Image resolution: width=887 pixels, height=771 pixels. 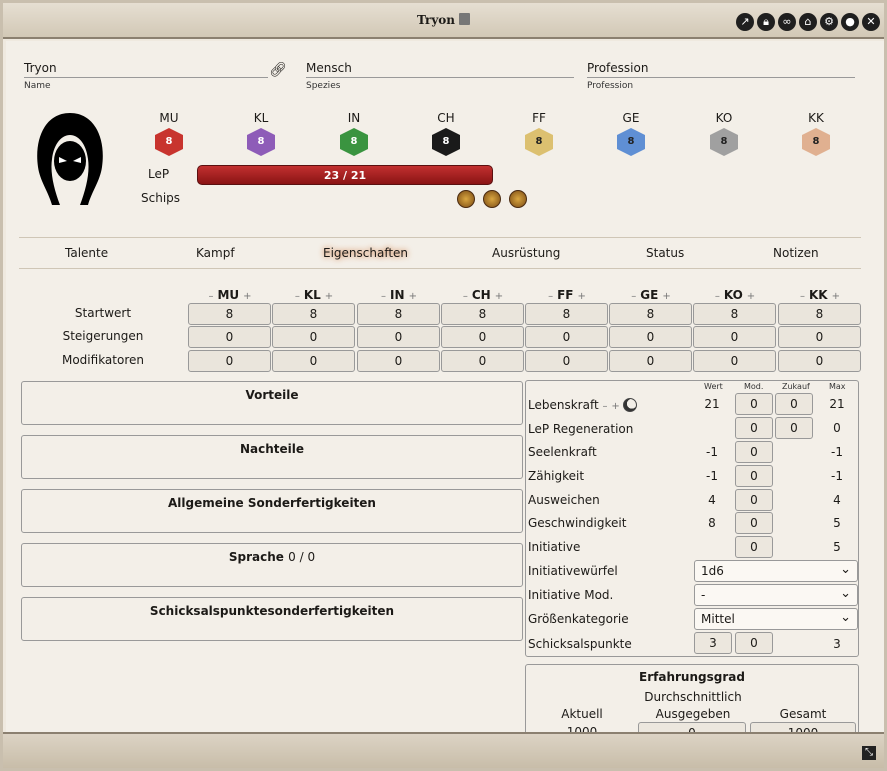 What do you see at coordinates (802, 296) in the screenshot?
I see `decrease-kk-button: –` at bounding box center [802, 296].